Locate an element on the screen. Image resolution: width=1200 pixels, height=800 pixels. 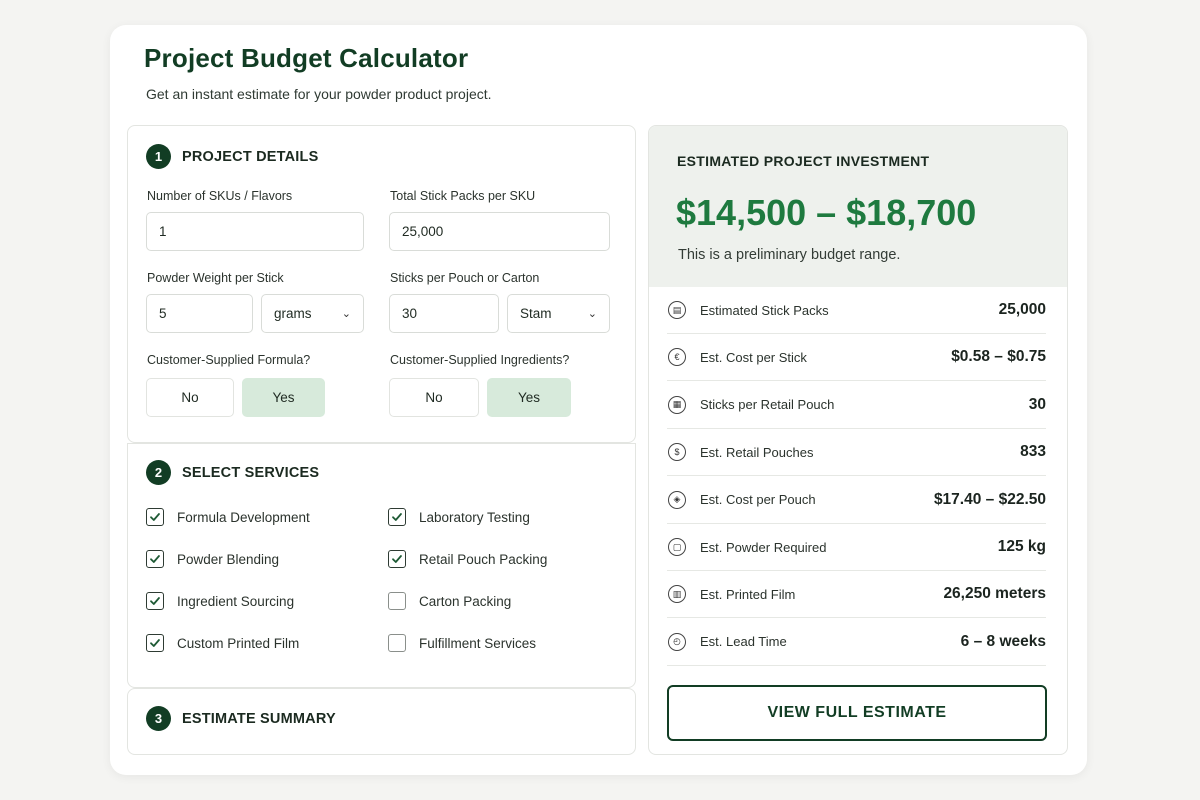
pouch-unit-value: Stam is located at coordinates (536, 313).